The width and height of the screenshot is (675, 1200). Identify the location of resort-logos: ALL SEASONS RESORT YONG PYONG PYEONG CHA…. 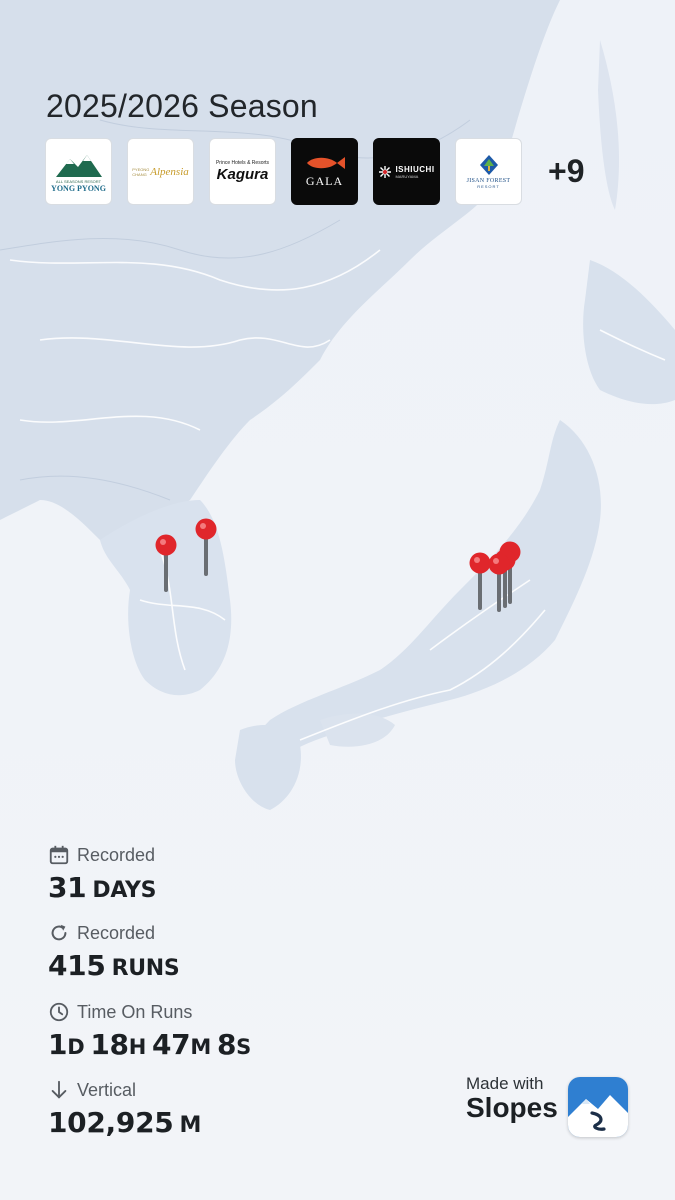
(283, 171).